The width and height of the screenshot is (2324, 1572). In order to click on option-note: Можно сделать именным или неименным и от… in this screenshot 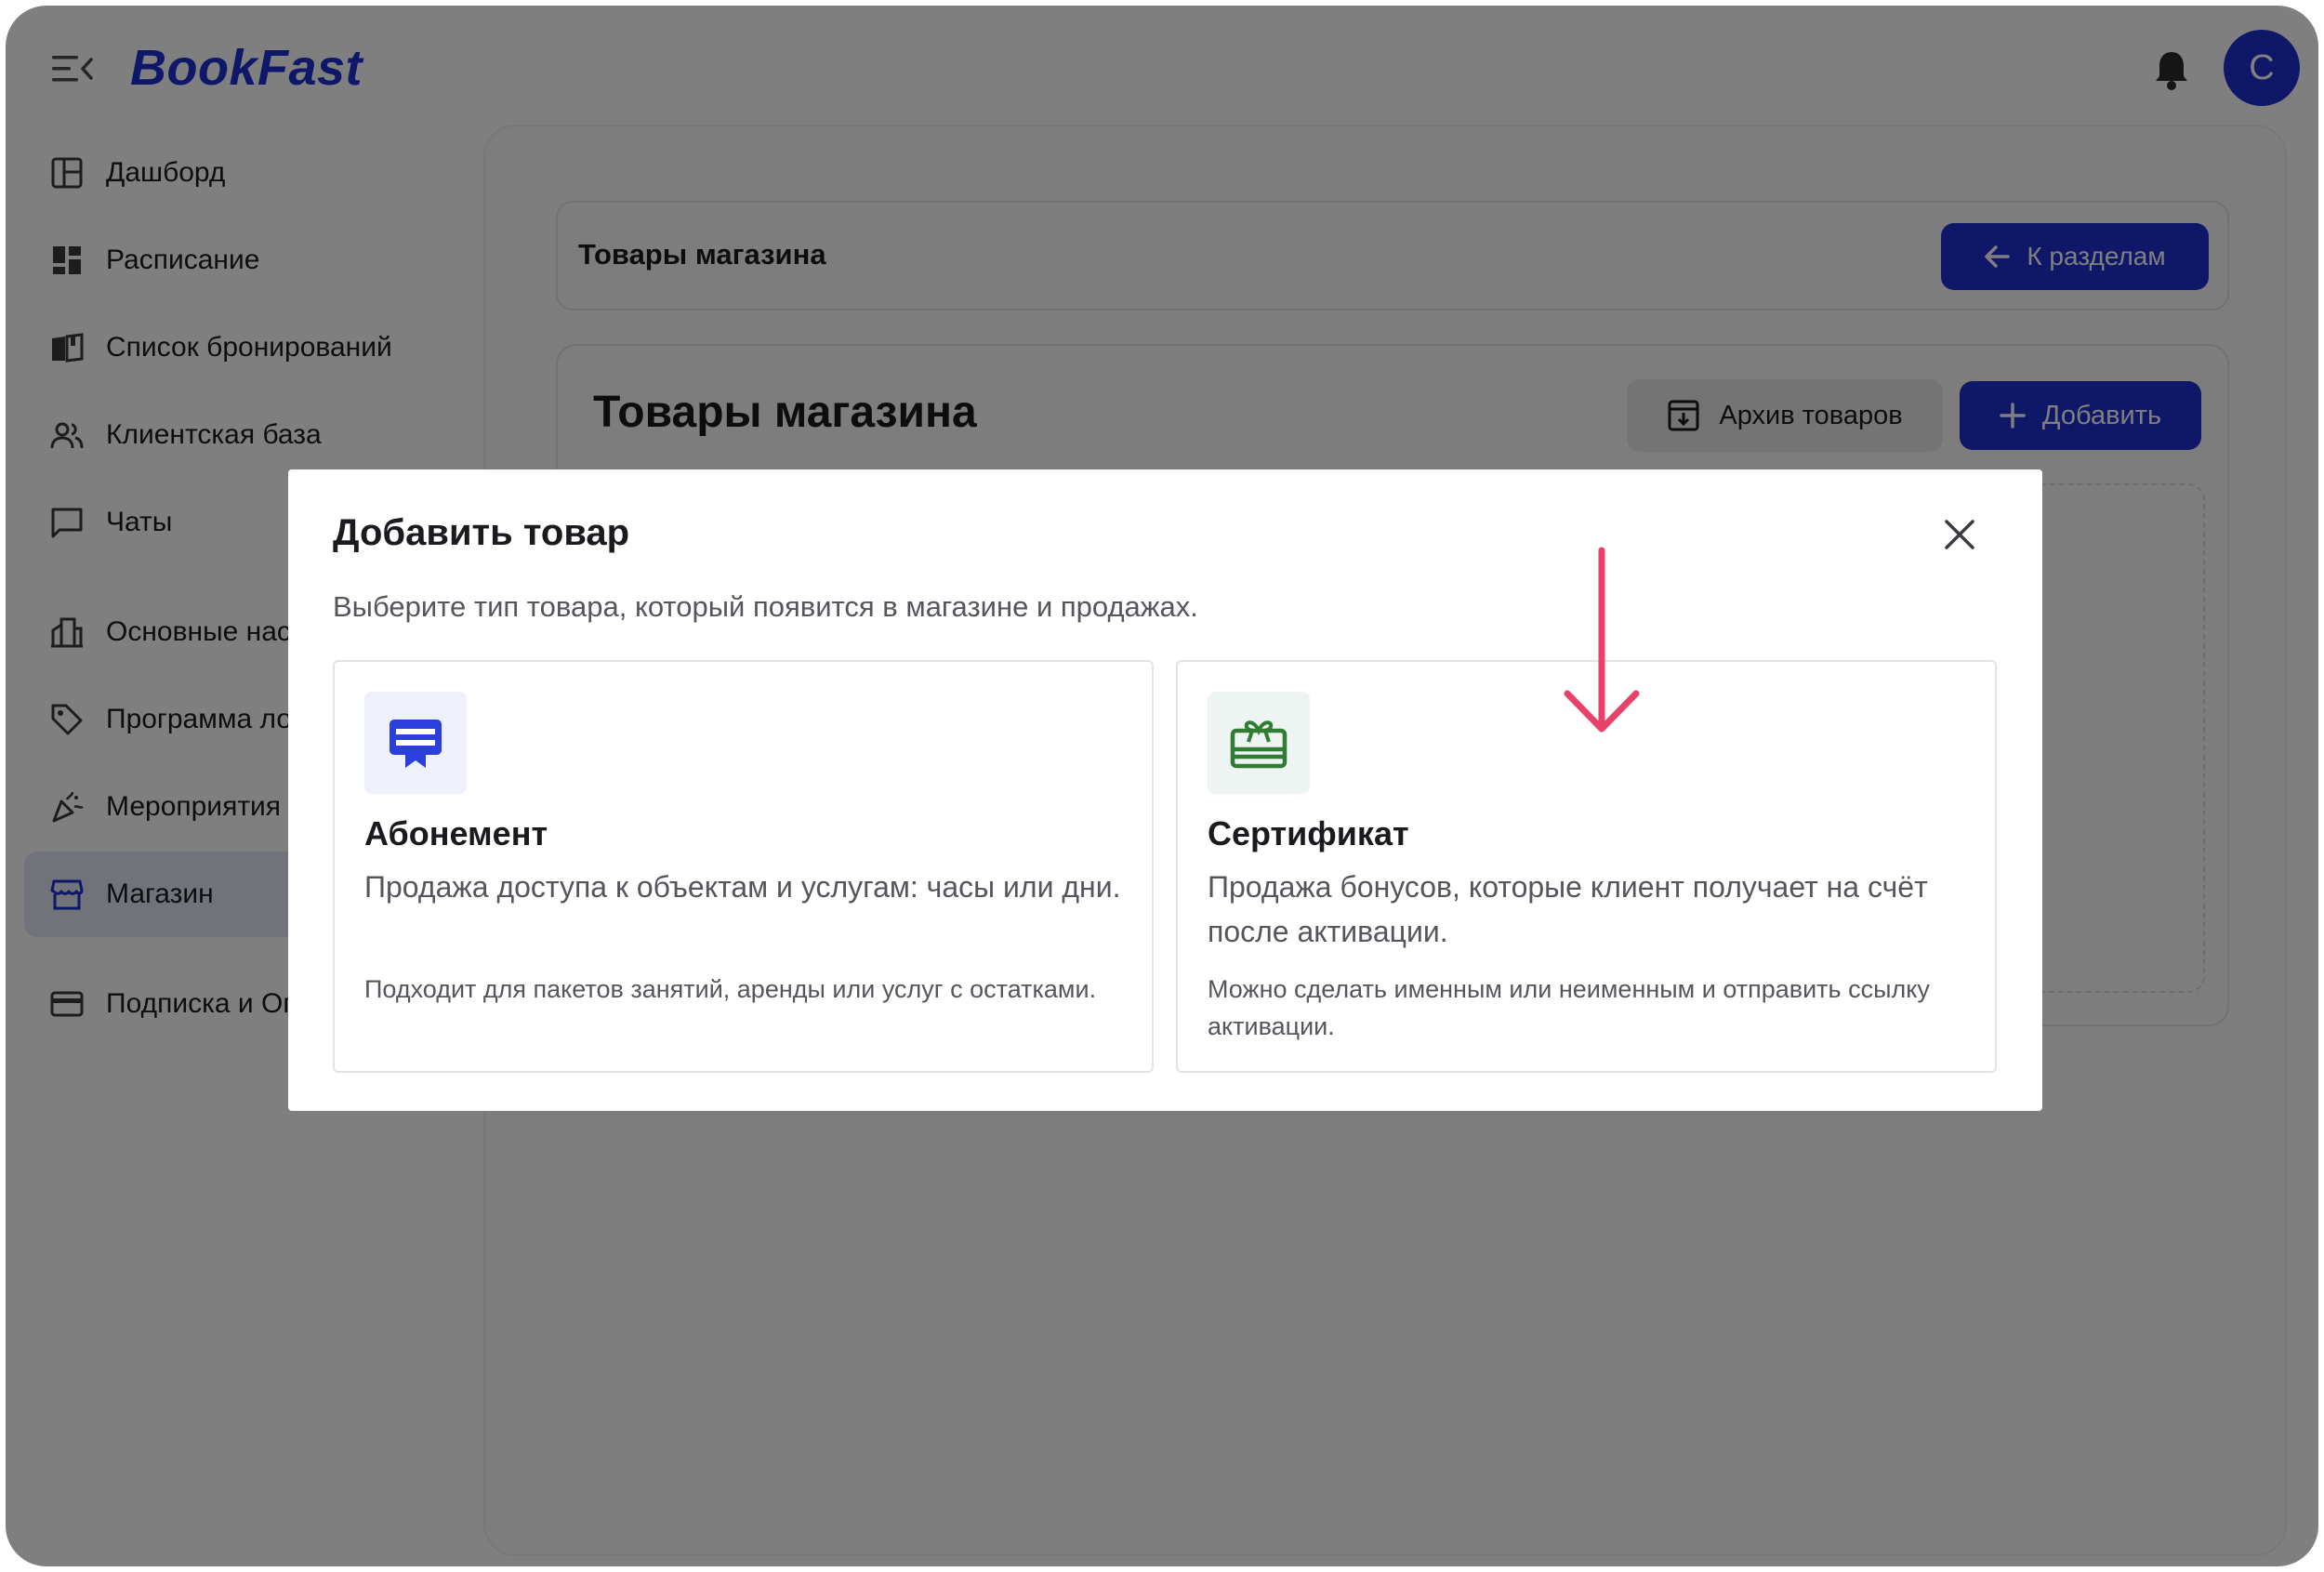, I will do `click(1569, 1007)`.